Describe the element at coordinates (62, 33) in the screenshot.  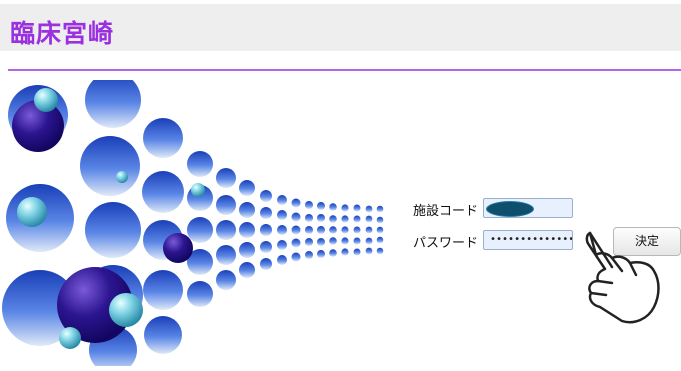
I see `site-title: 臨床宮崎` at that location.